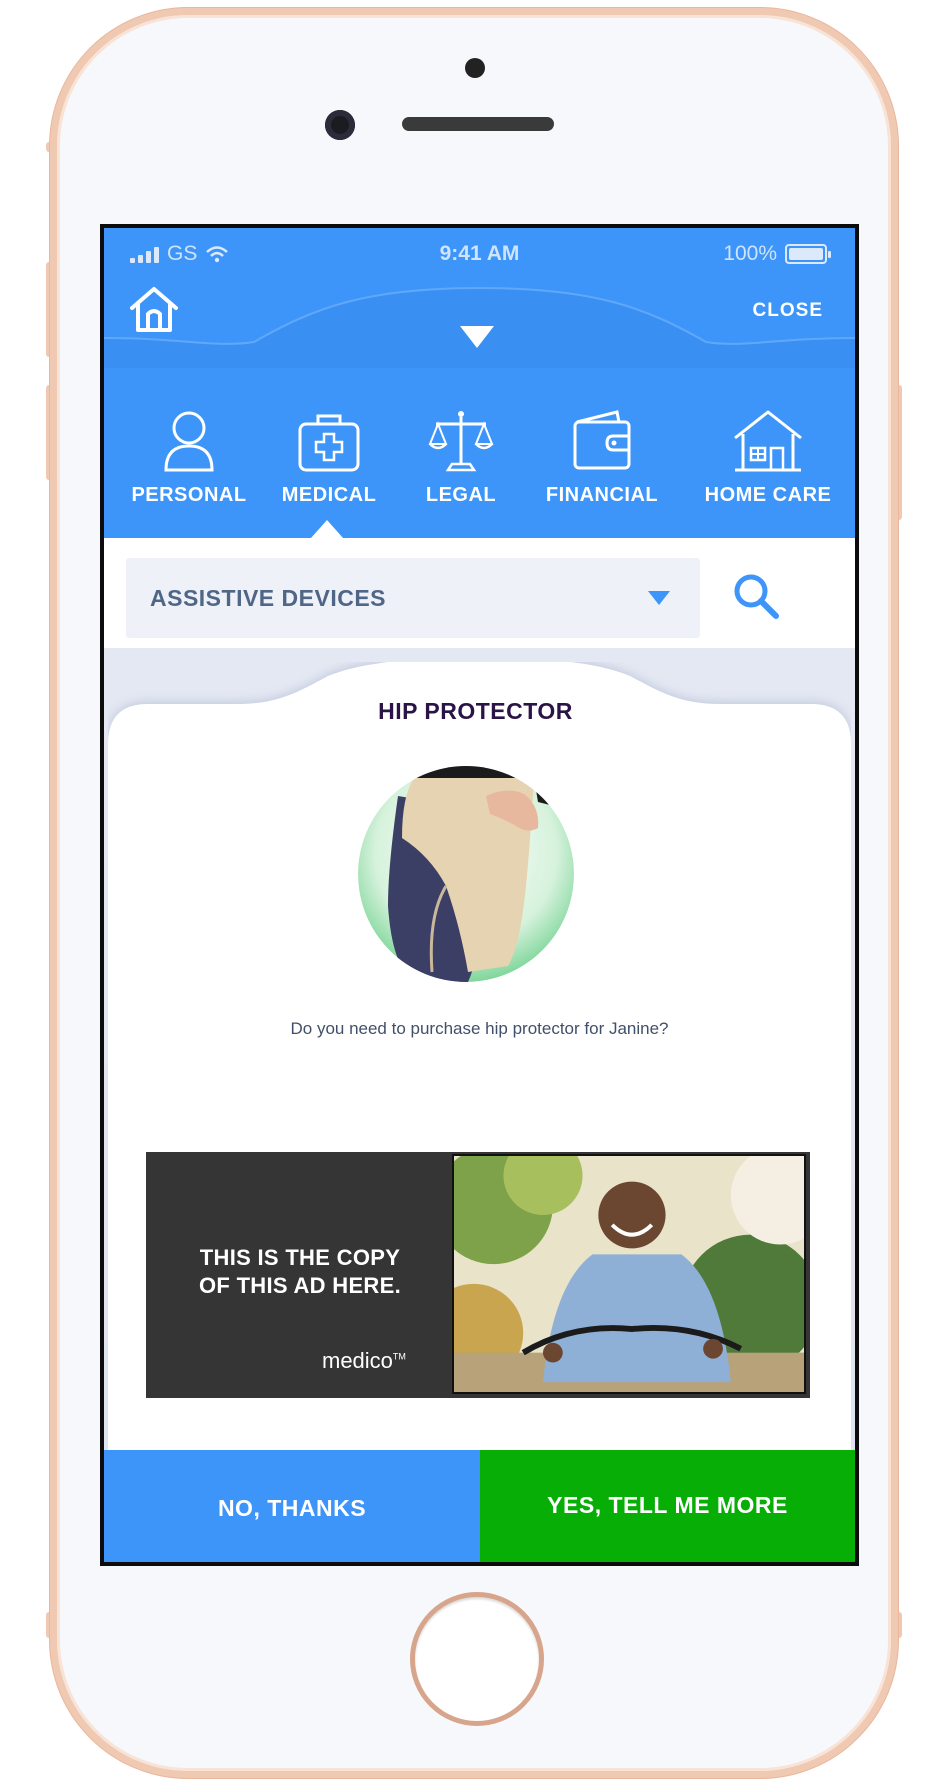  Describe the element at coordinates (461, 495) in the screenshot. I see `category-label: LEGAL` at that location.